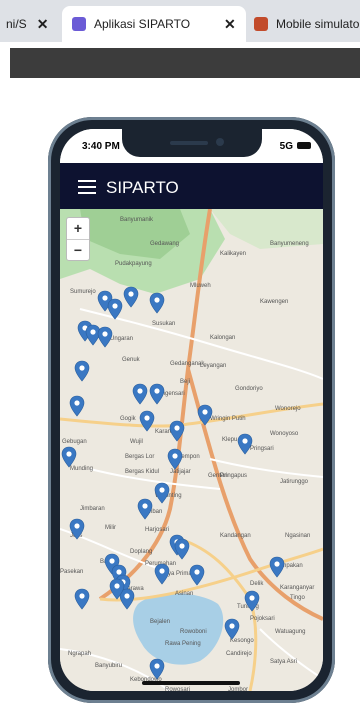 The width and height of the screenshot is (360, 708). What do you see at coordinates (177, 689) in the screenshot?
I see `place-label: Rowosari` at bounding box center [177, 689].